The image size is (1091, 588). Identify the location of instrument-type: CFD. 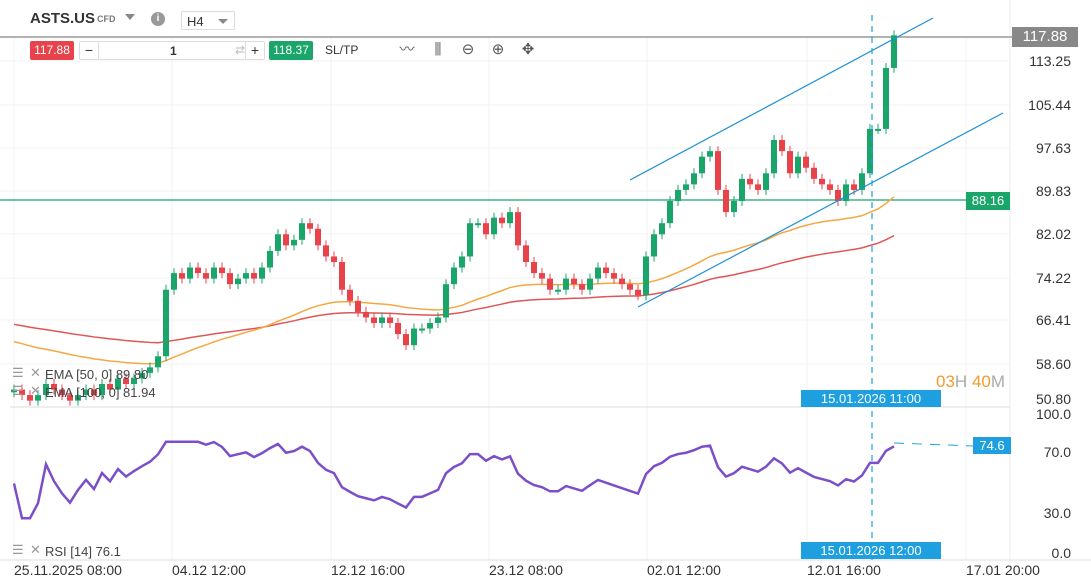
(106, 19).